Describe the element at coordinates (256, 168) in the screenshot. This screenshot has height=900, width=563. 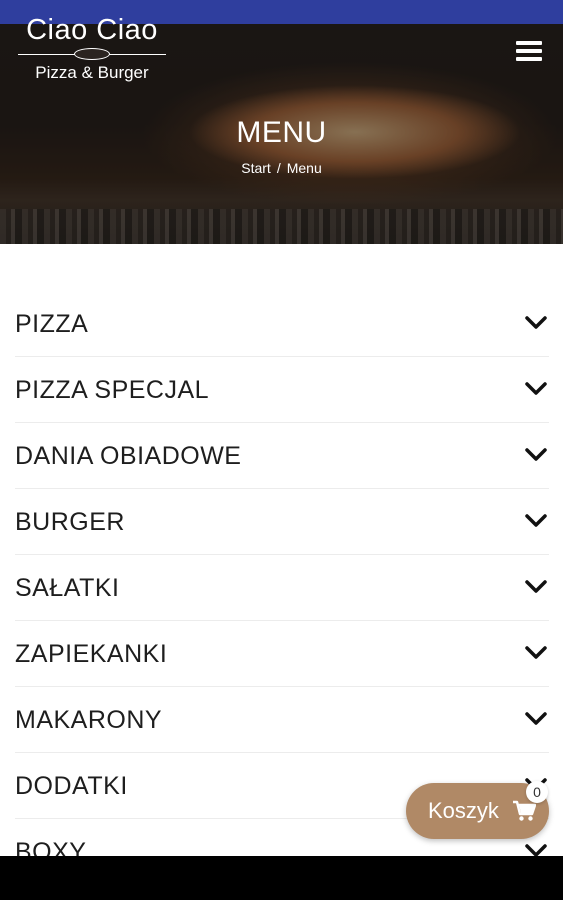
I see `breadcrumb-home-link: Start` at that location.